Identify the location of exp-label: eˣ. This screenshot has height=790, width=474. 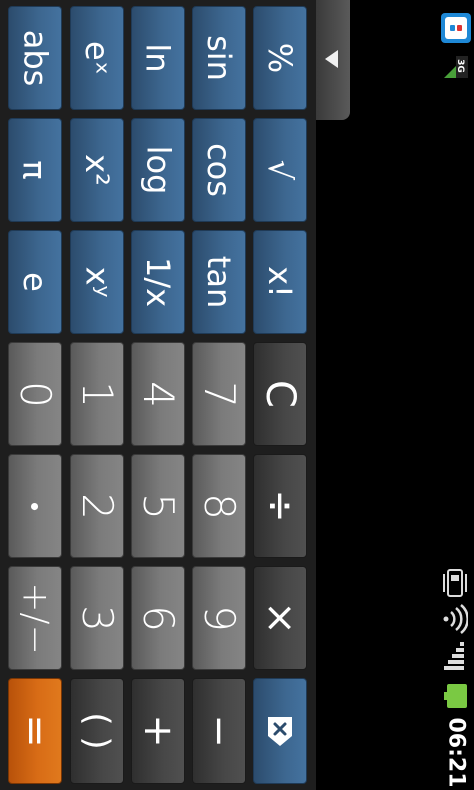
(96, 58).